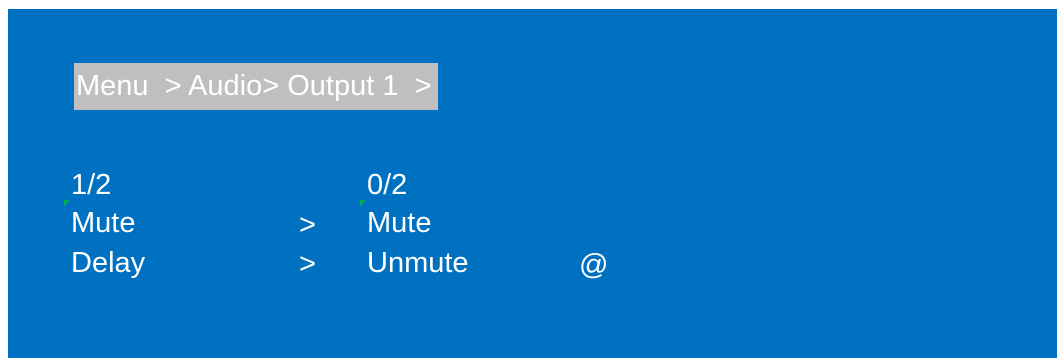 The height and width of the screenshot is (358, 1057). Describe the element at coordinates (399, 223) in the screenshot. I see `option-mute: Mute` at that location.